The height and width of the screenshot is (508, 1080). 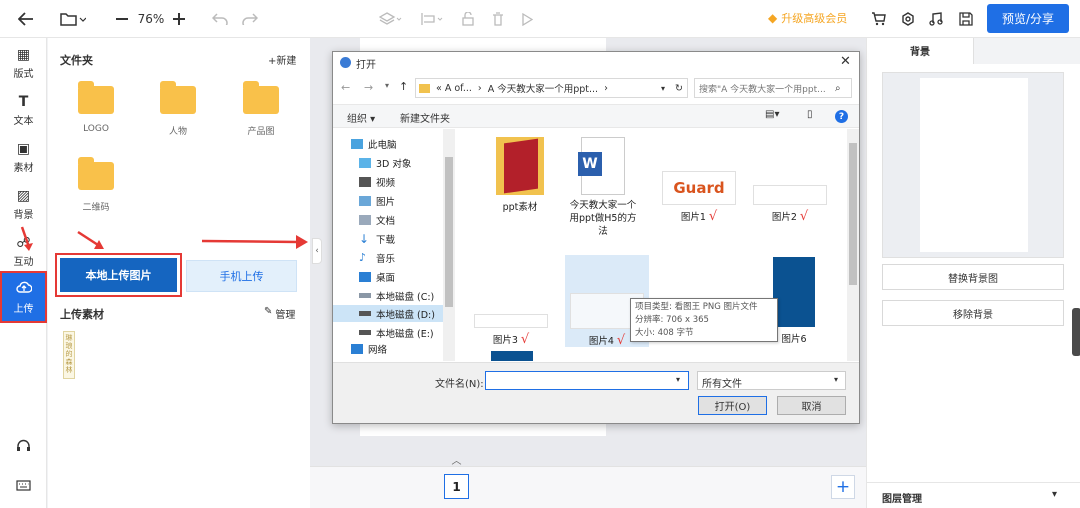 I want to click on add-page-button: +, so click(x=843, y=487).